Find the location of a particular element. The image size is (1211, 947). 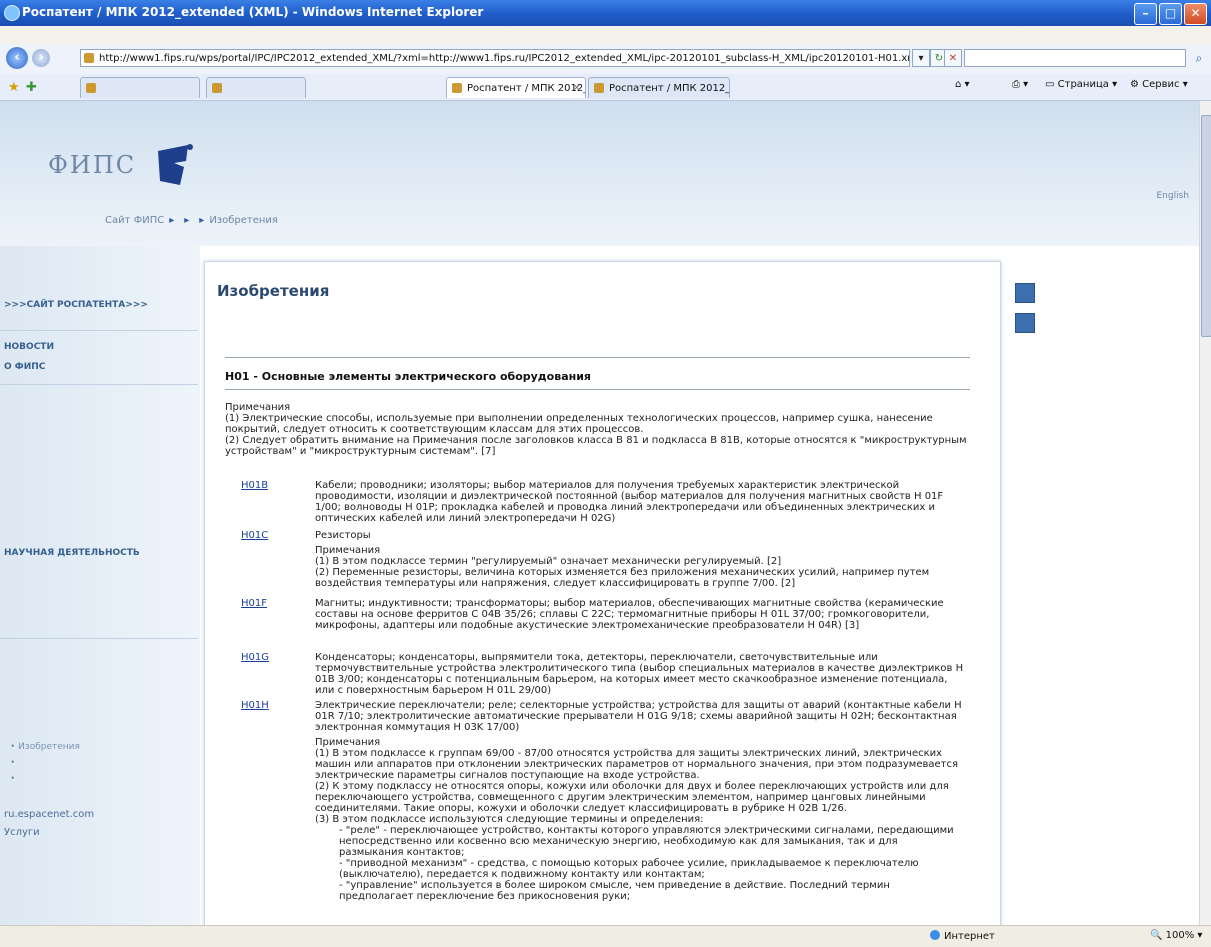

tab-3: Роспатент / МПК 2012_... ✕ is located at coordinates (516, 87).